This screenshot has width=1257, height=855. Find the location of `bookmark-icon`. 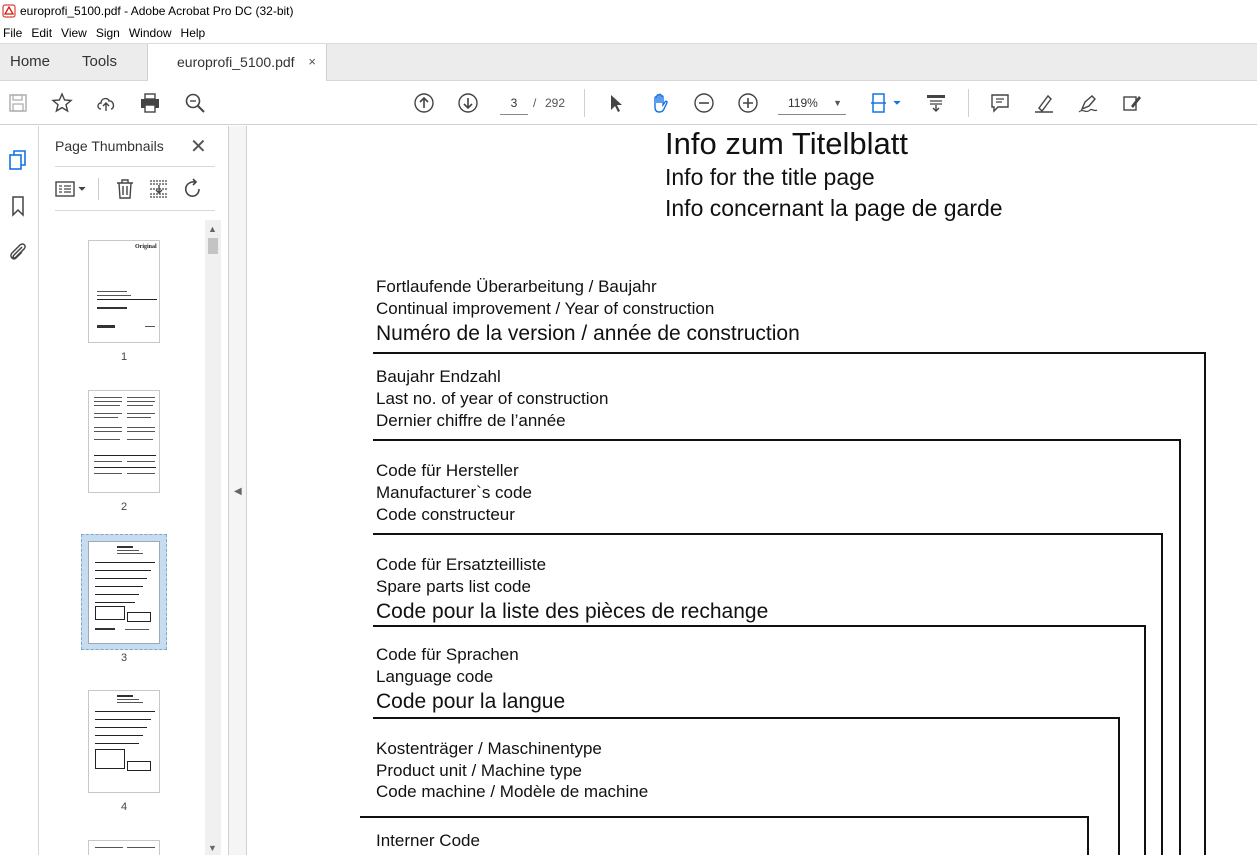

bookmark-icon is located at coordinates (18, 206).